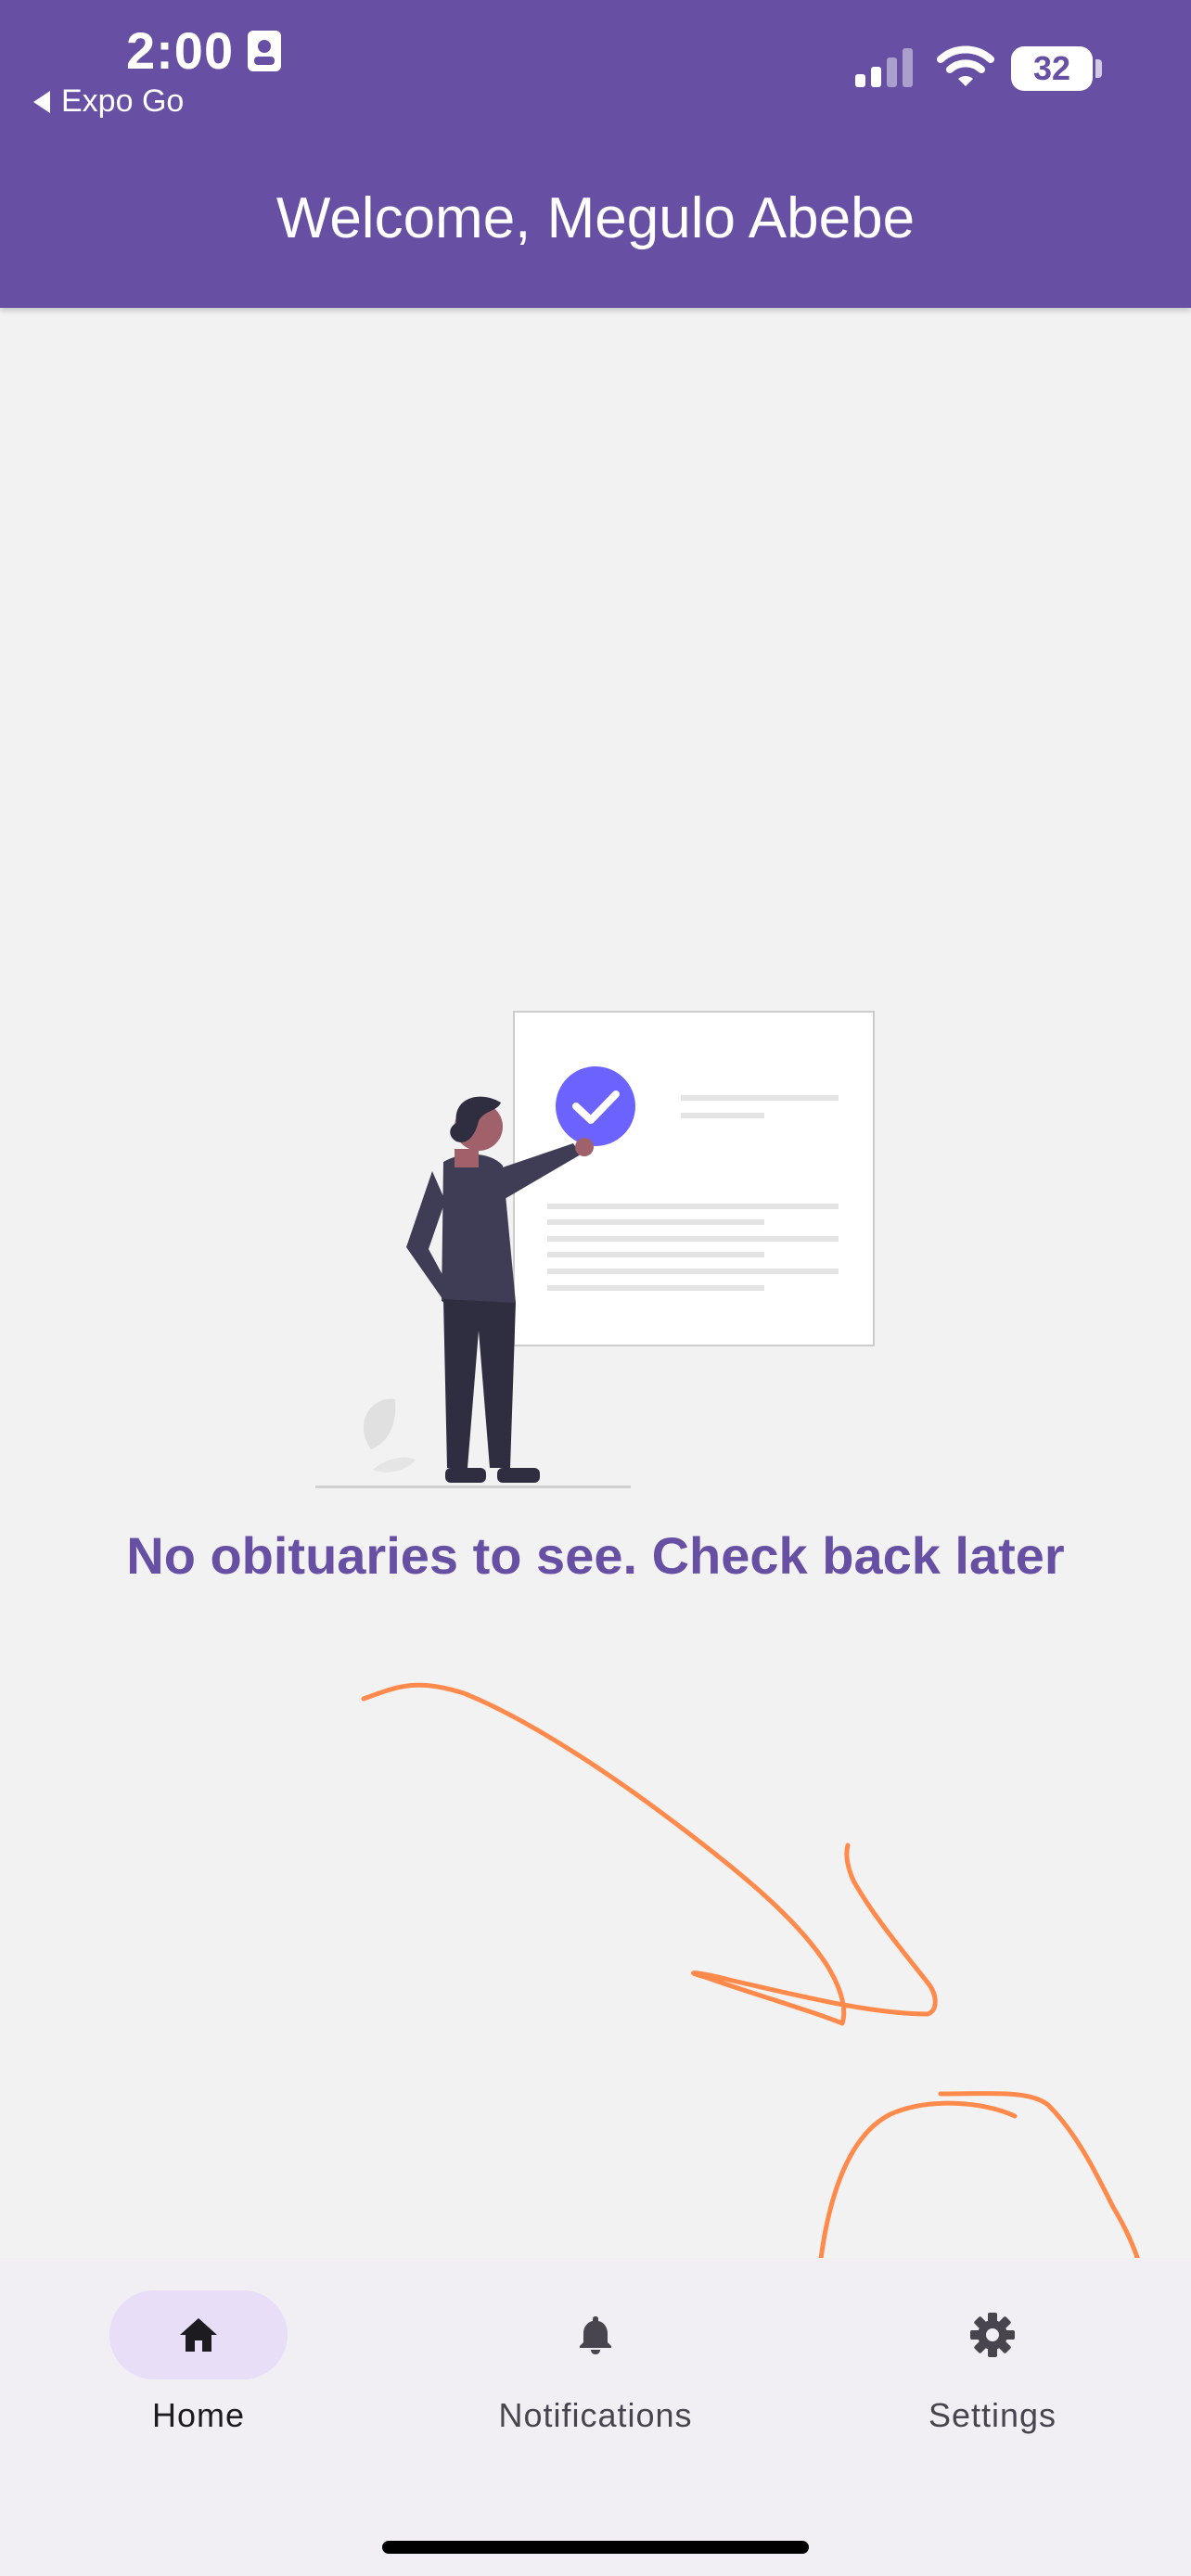 This screenshot has width=1191, height=2576. I want to click on notifications-tab-indicator, so click(595, 2334).